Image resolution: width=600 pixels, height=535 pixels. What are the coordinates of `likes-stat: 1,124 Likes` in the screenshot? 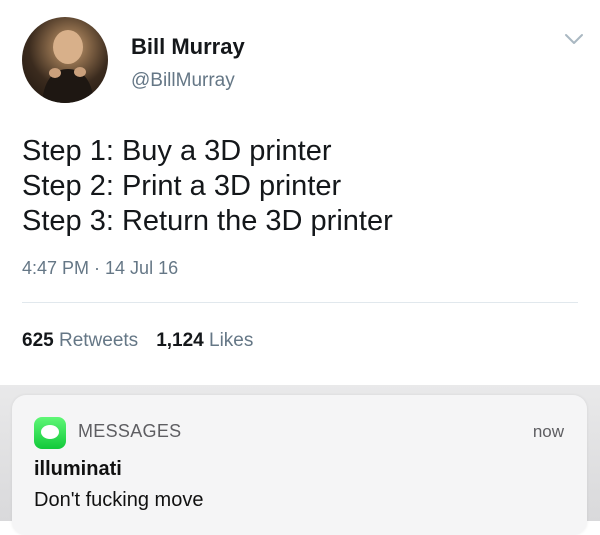 It's located at (204, 340).